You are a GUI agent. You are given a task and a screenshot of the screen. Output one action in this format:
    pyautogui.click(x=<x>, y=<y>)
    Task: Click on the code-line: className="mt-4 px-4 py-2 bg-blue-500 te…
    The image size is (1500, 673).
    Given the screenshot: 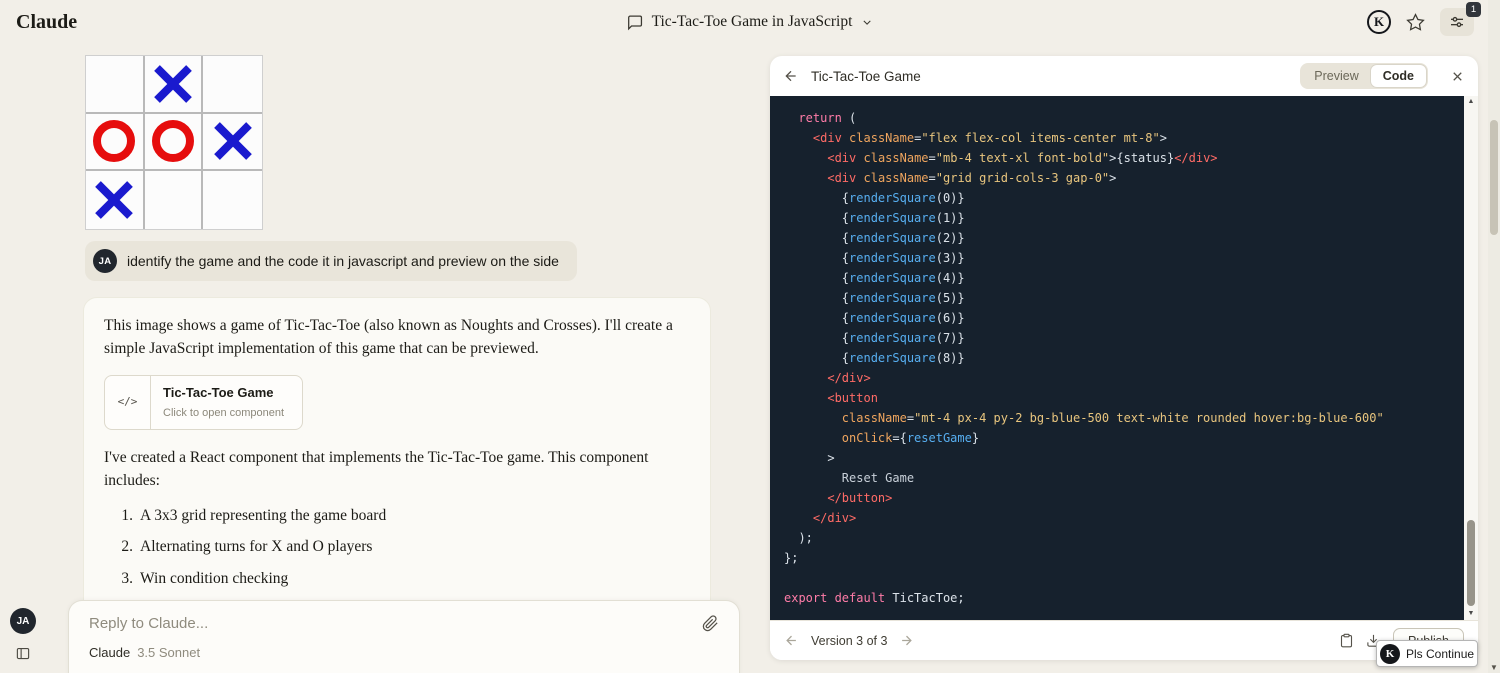 What is the action you would take?
    pyautogui.click(x=1112, y=418)
    